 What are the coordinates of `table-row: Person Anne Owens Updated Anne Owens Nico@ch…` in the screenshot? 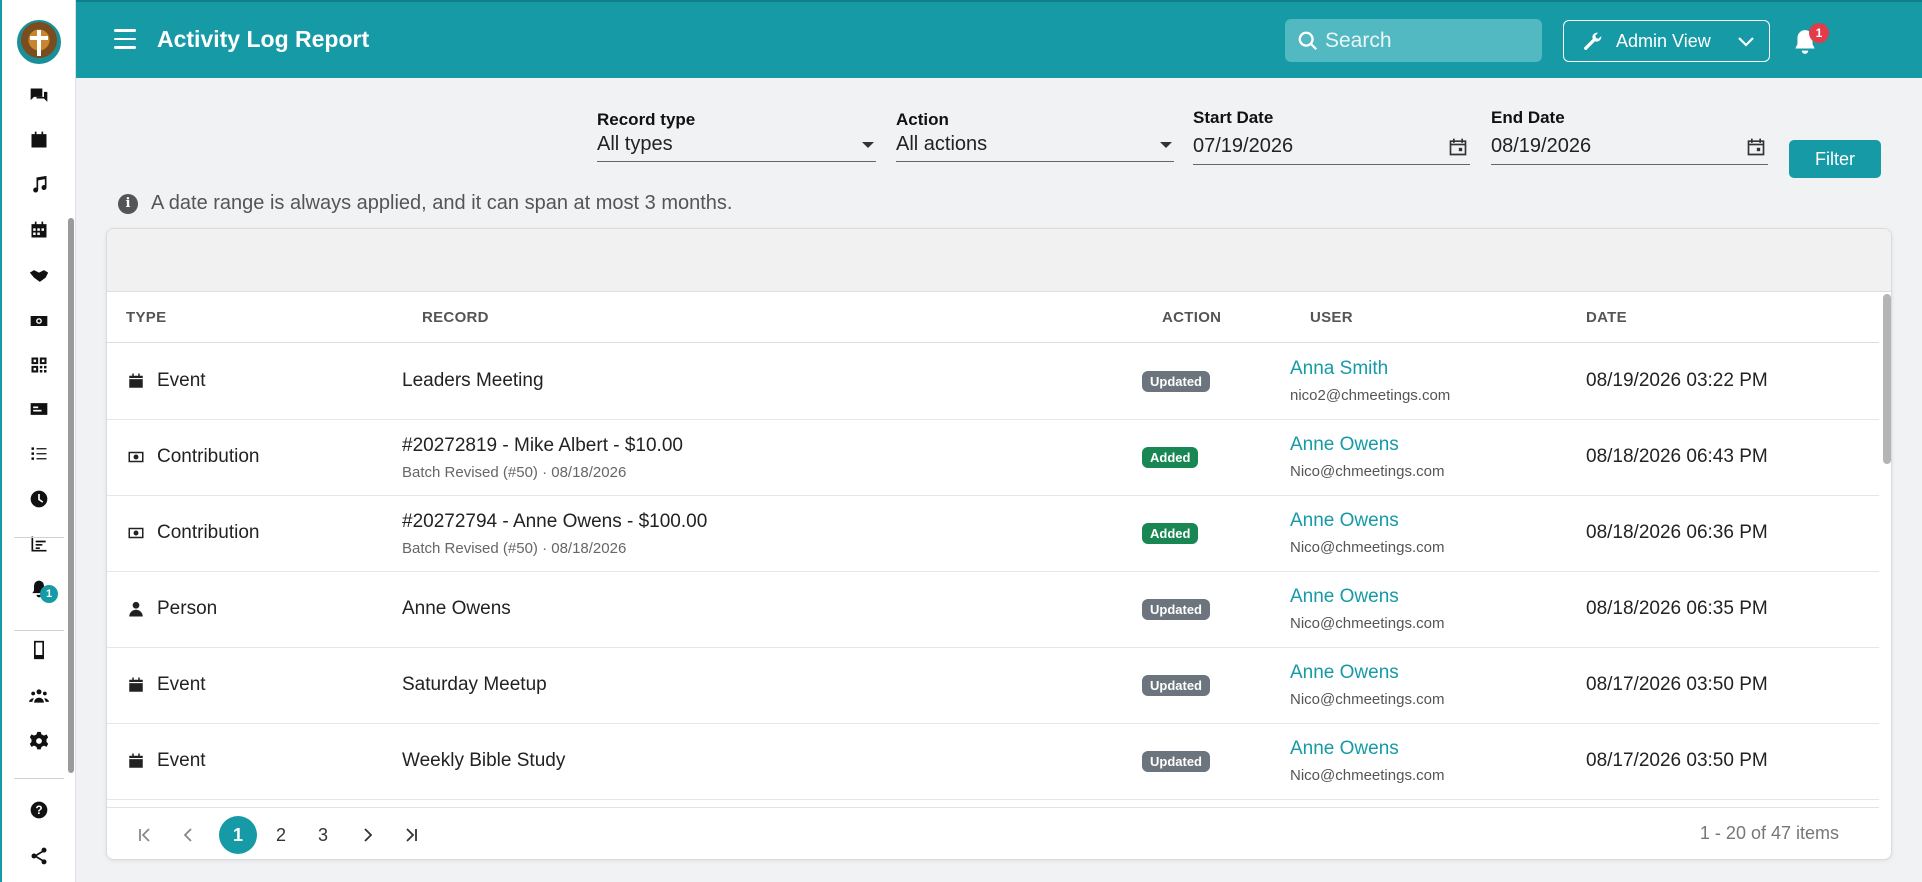 It's located at (993, 610).